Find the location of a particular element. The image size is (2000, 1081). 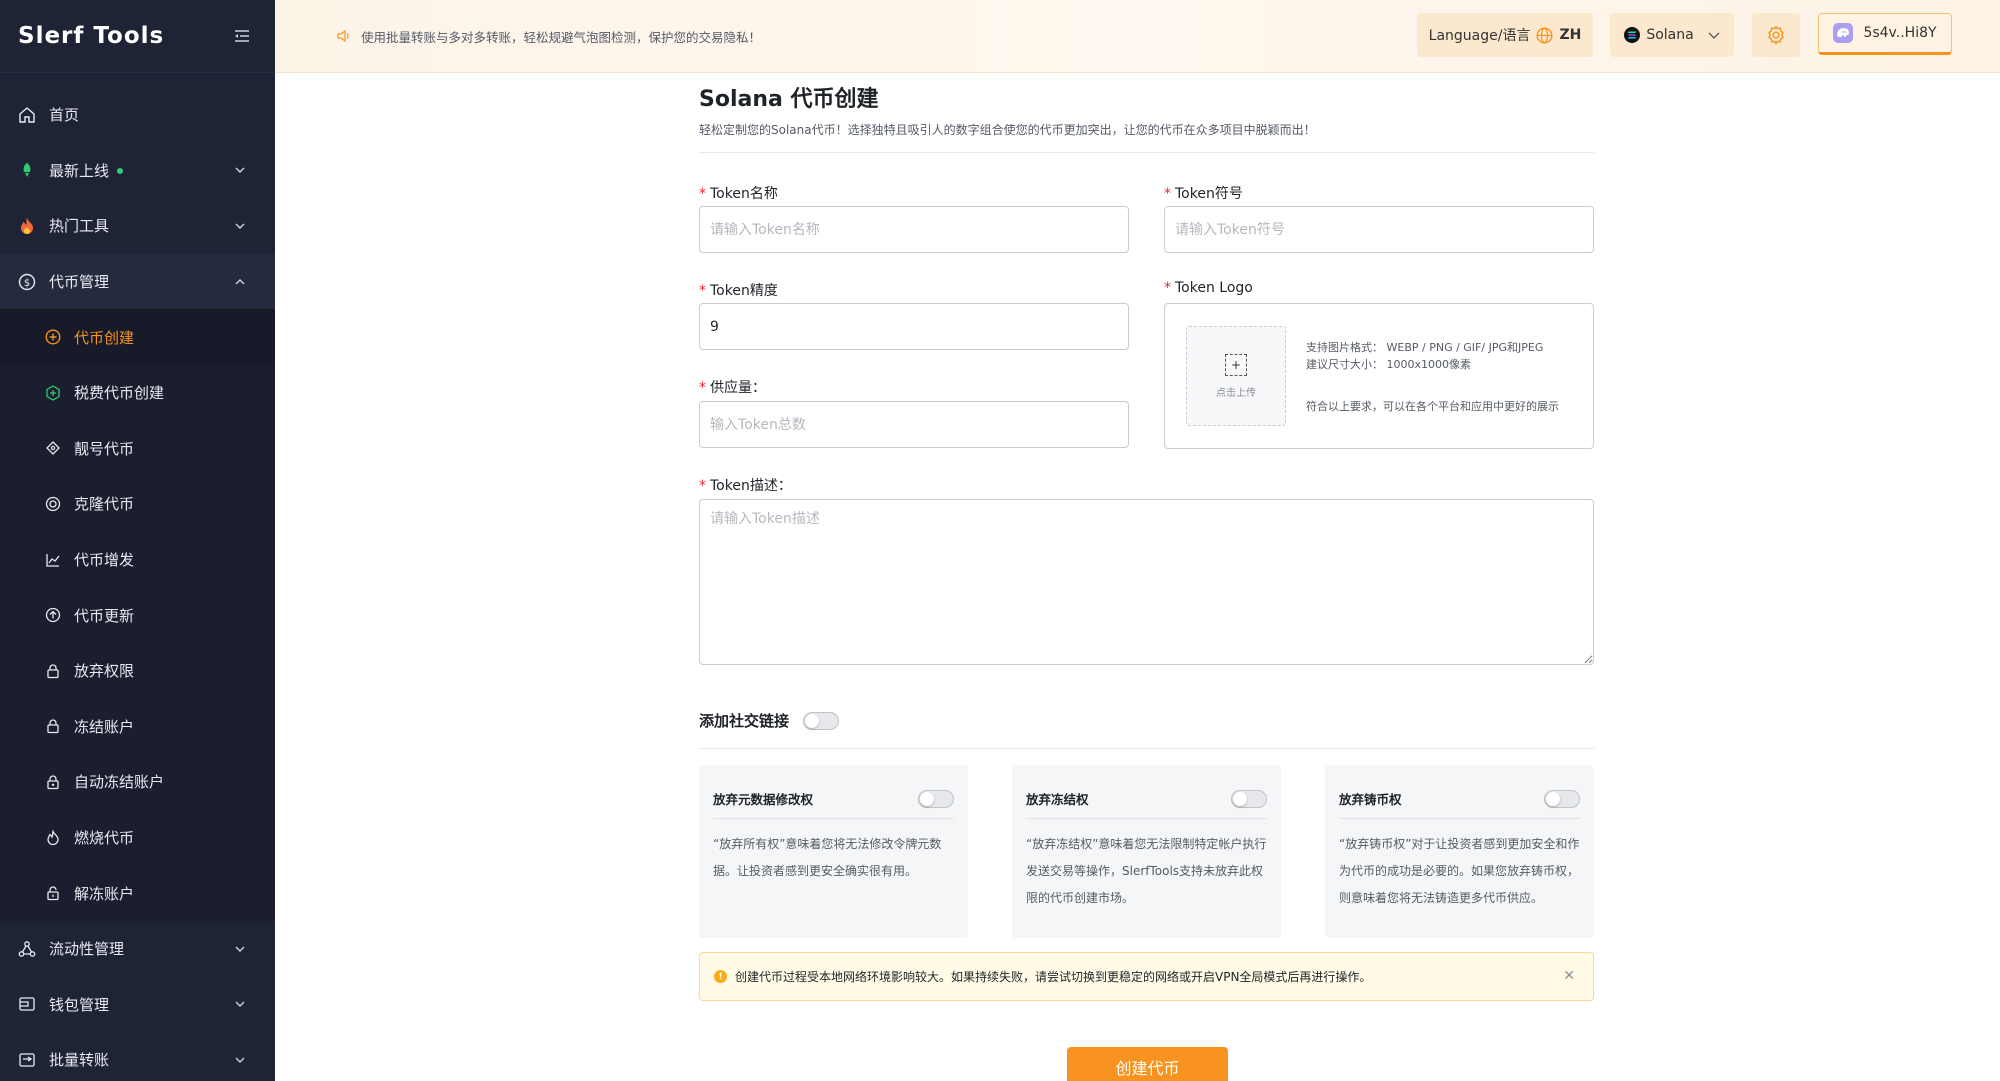

sidebar-item-freeze-account: 冻结账户 is located at coordinates (137, 727).